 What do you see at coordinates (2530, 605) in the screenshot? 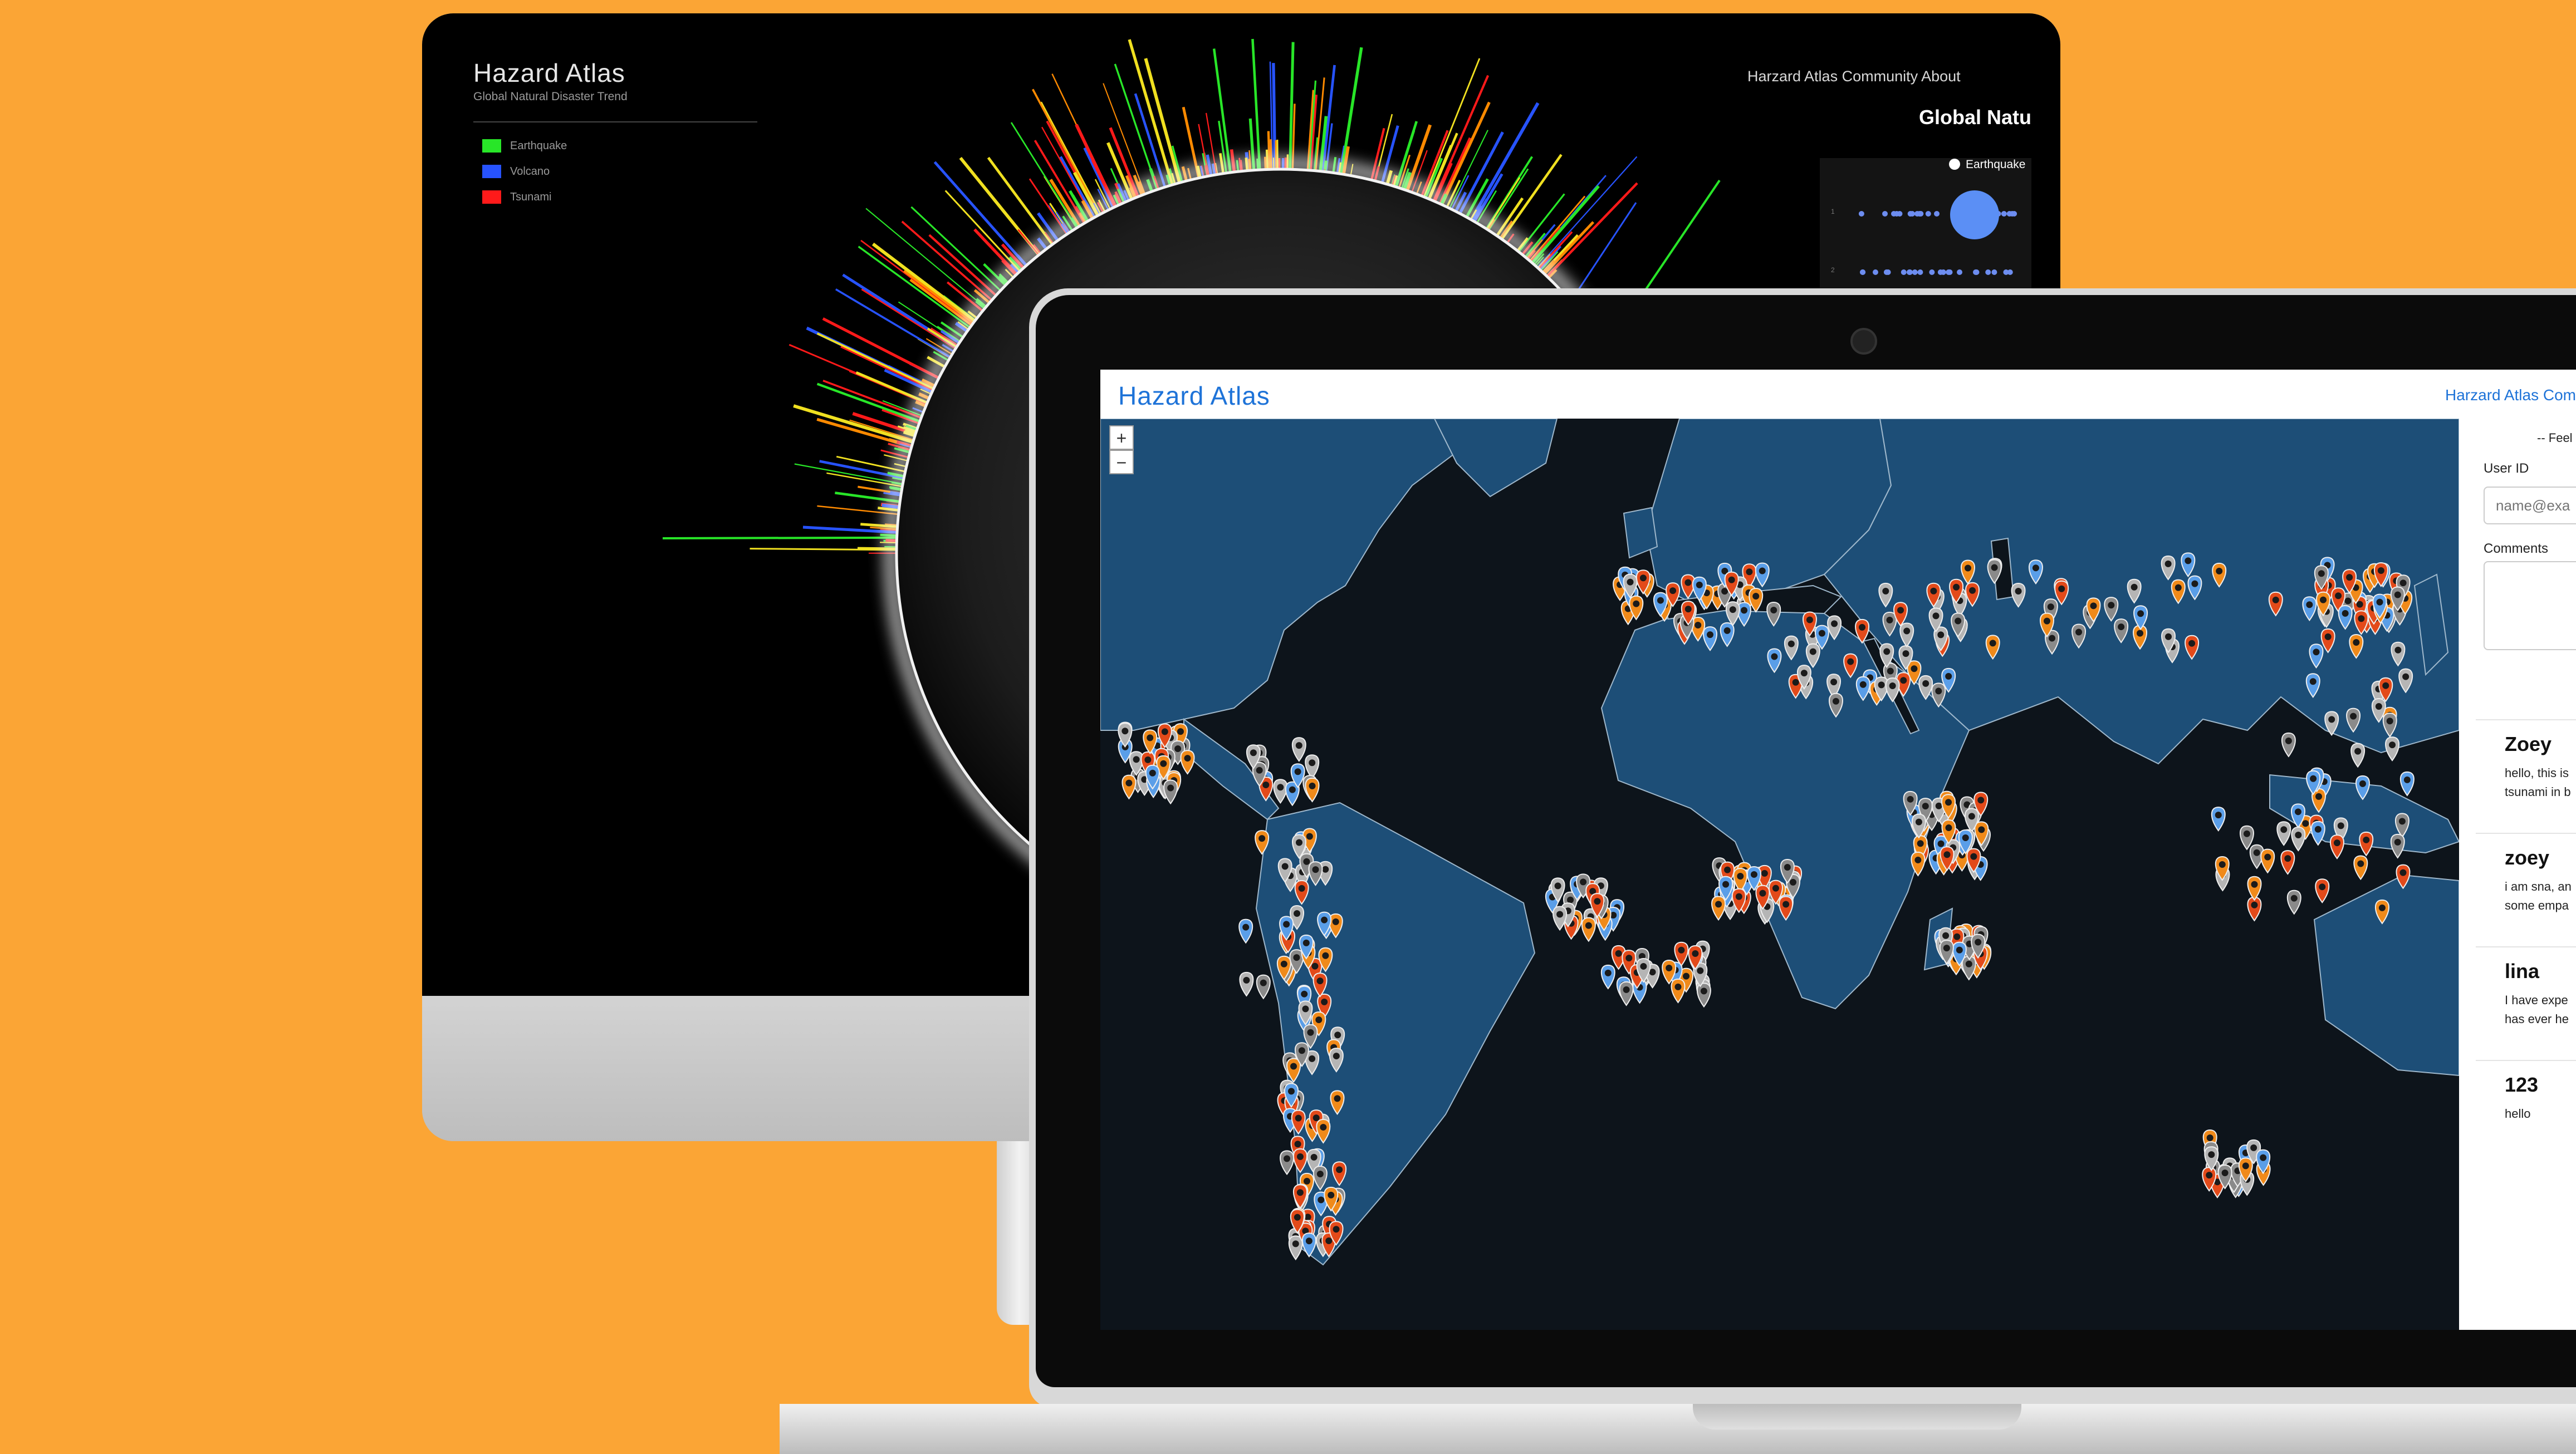
I see `comments-textarea` at bounding box center [2530, 605].